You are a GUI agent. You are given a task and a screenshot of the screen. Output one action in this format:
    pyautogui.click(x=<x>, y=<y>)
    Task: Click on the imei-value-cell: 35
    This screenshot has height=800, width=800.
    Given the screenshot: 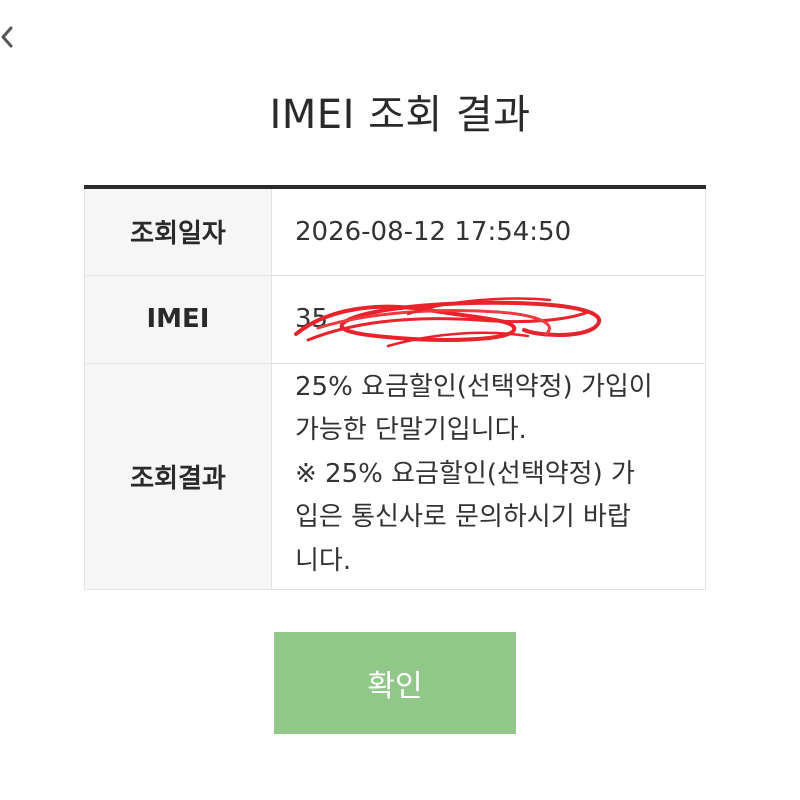 What is the action you would take?
    pyautogui.click(x=488, y=319)
    